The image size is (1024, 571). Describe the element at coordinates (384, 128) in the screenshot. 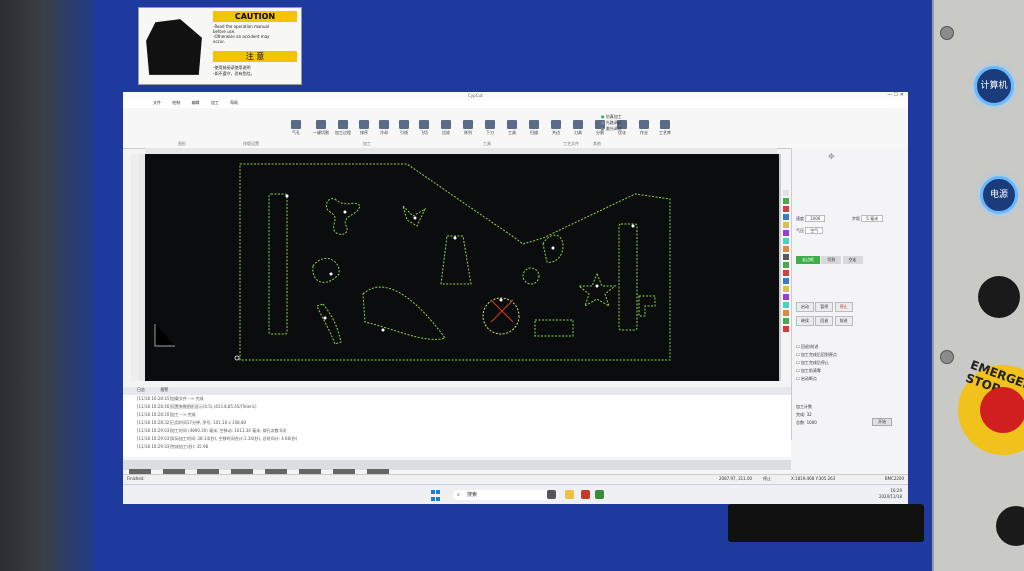

I see `ribbon-item: 冷却` at that location.